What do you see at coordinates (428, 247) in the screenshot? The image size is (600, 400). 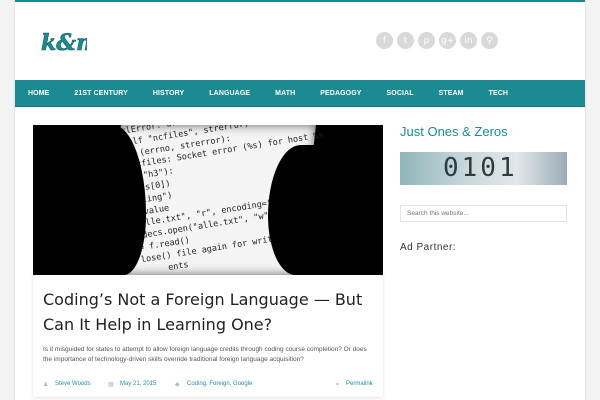 I see `ad-partner-heading: Ad Partner:` at bounding box center [428, 247].